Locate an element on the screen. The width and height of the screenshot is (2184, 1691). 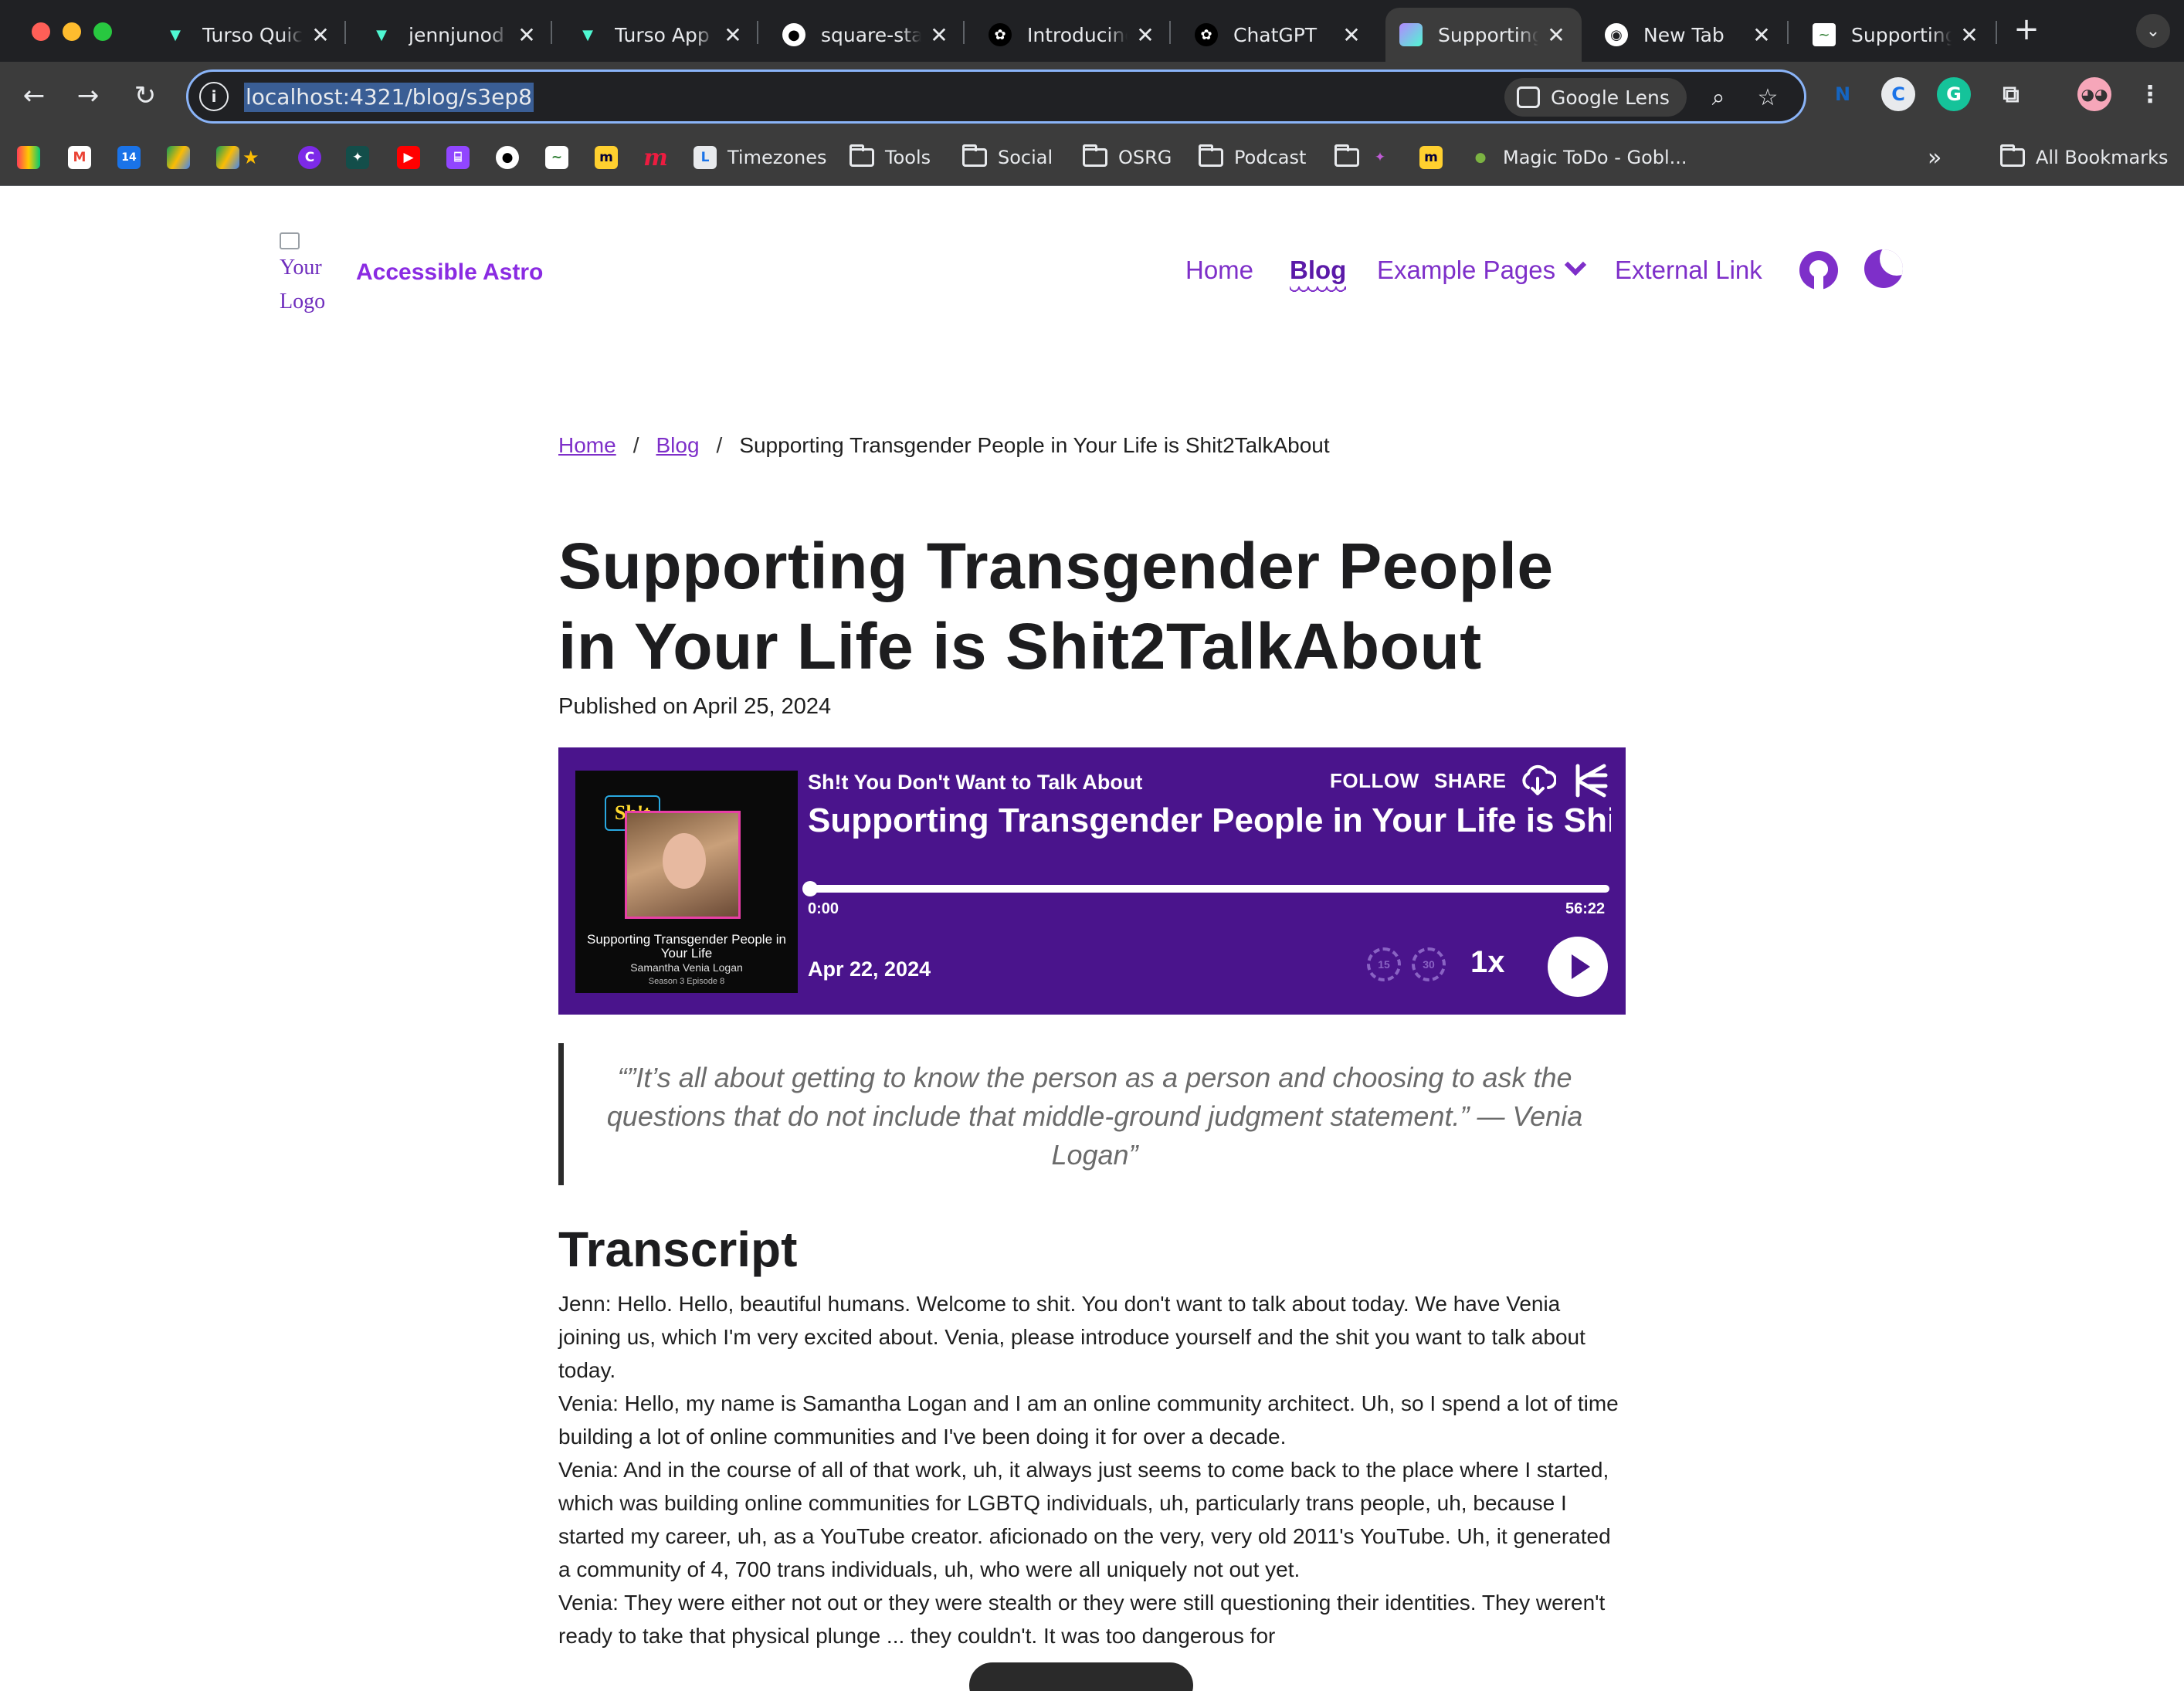
site-info-icon: i is located at coordinates (214, 96).